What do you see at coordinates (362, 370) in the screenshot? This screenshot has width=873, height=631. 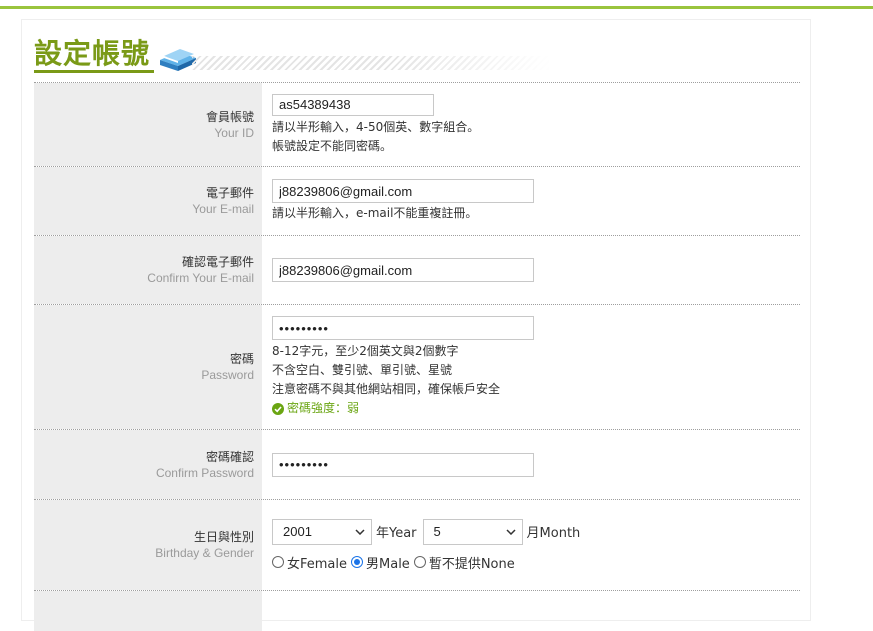 I see `password-hint-2: 不含空白、雙引號、單引號、星號` at bounding box center [362, 370].